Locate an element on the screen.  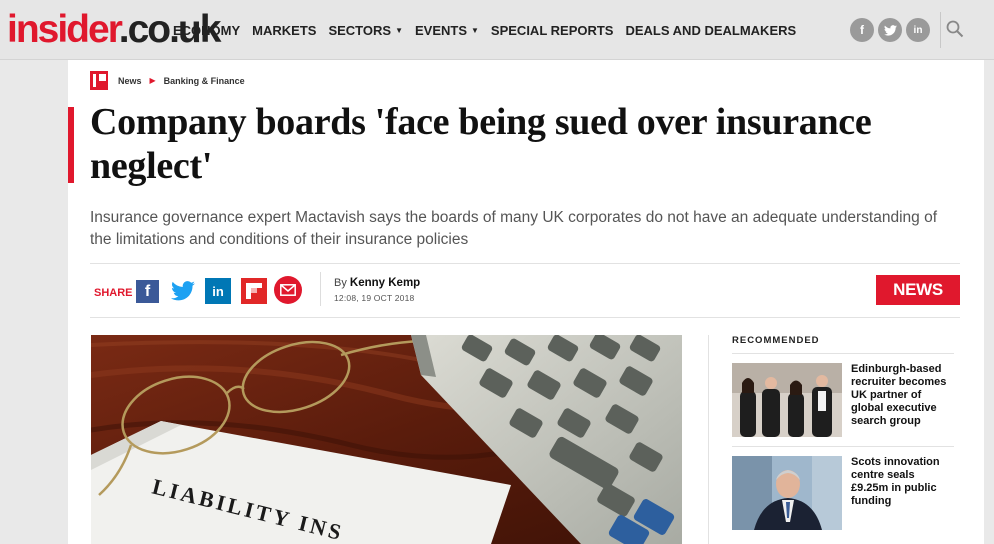
author-link: Kenny Kemp is located at coordinates (385, 283).